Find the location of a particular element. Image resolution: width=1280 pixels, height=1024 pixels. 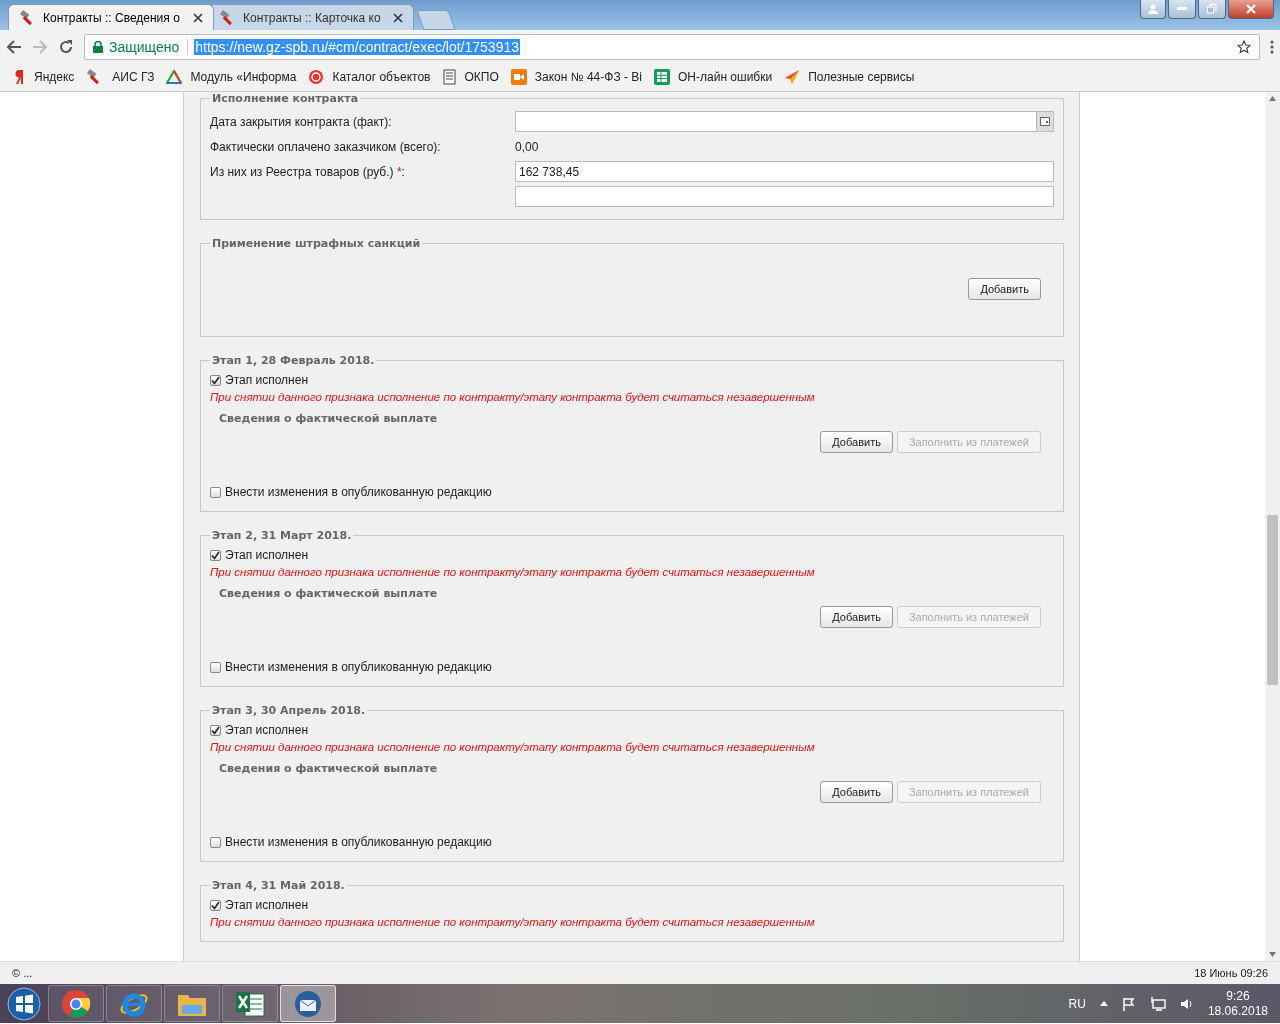

scroll-up-icon is located at coordinates (1272, 98).